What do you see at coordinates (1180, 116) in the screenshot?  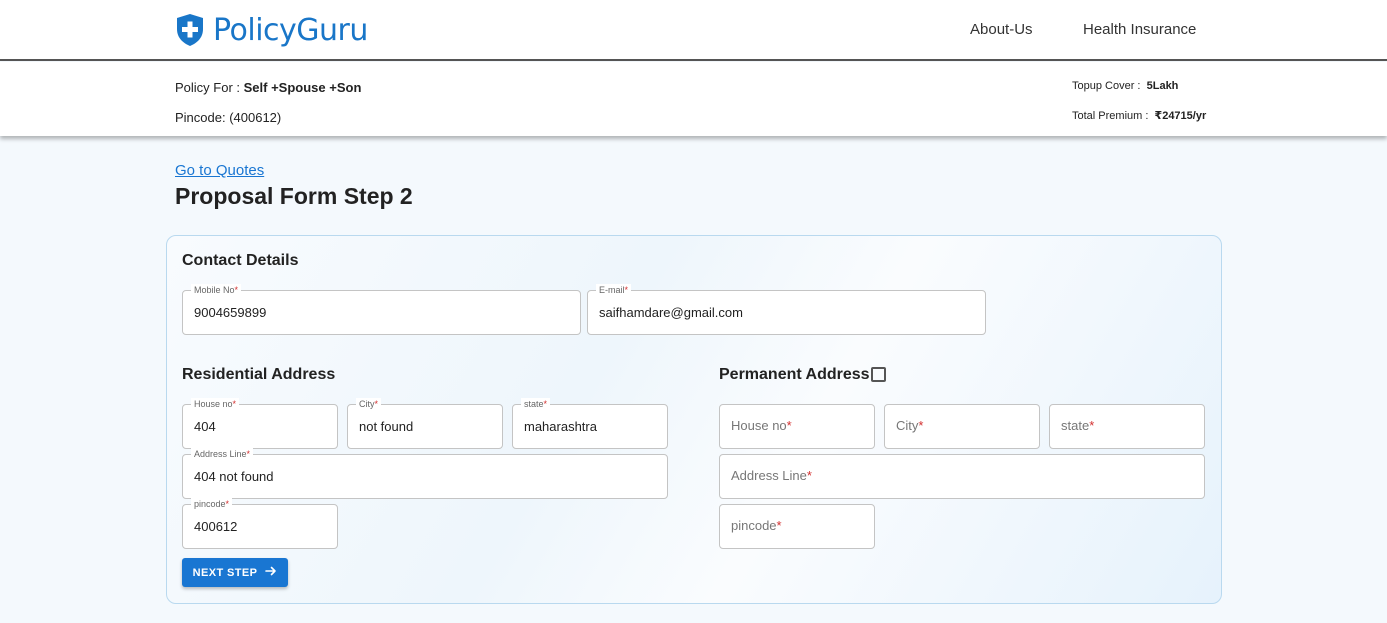 I see `premium-value: ₹24715/yr` at bounding box center [1180, 116].